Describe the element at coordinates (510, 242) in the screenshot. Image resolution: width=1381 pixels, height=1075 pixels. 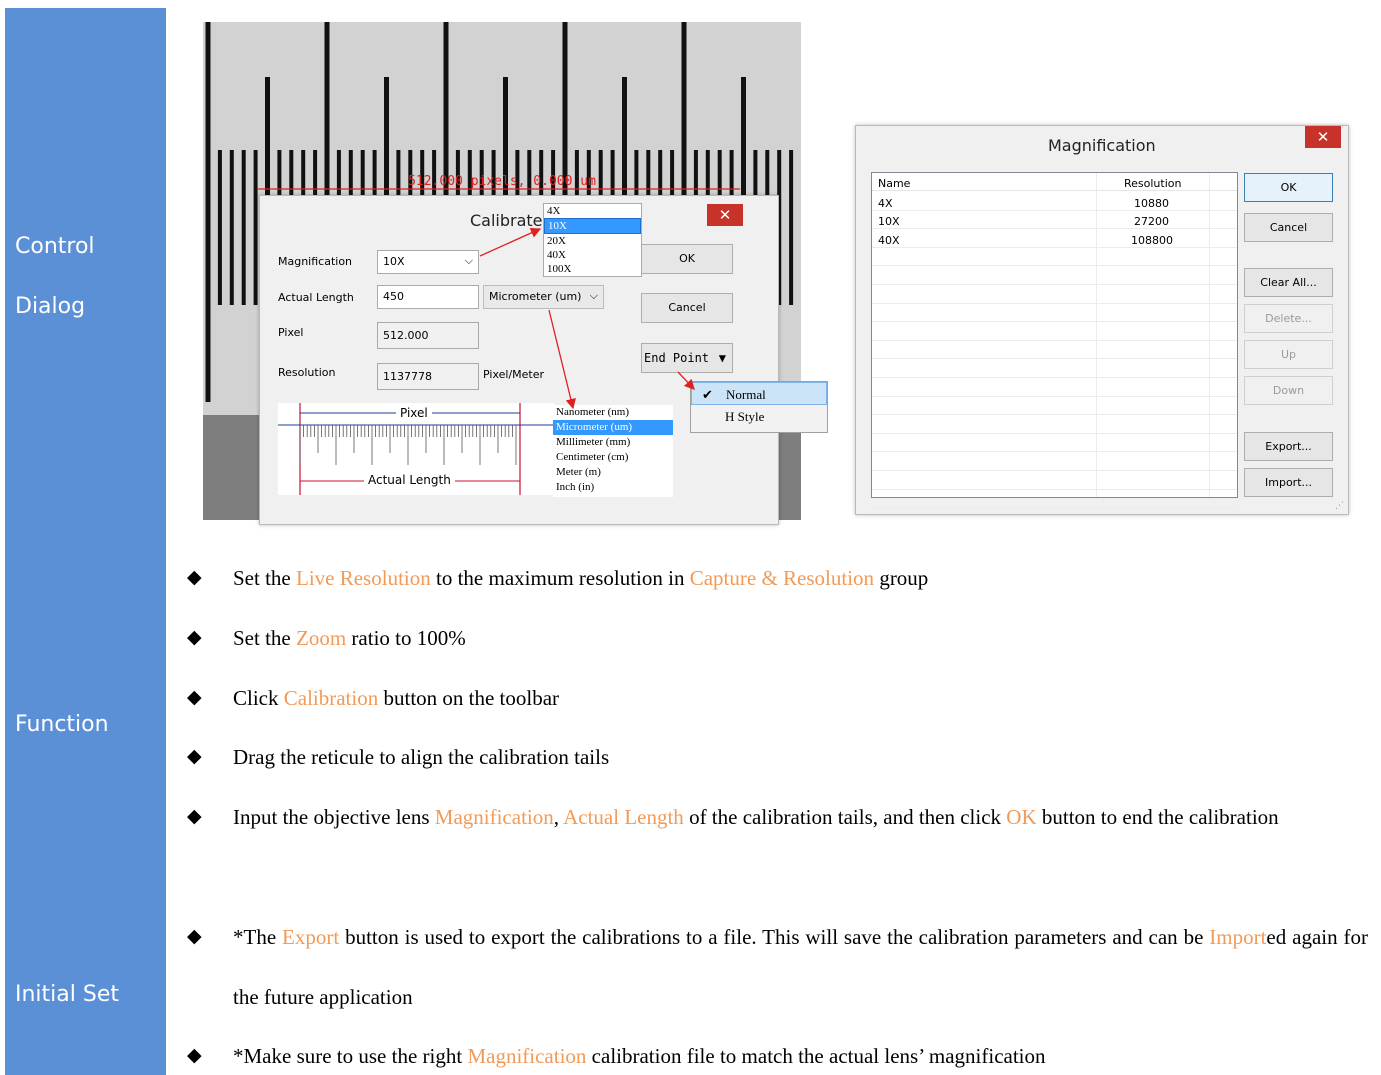
I see `arrow-magnification` at that location.